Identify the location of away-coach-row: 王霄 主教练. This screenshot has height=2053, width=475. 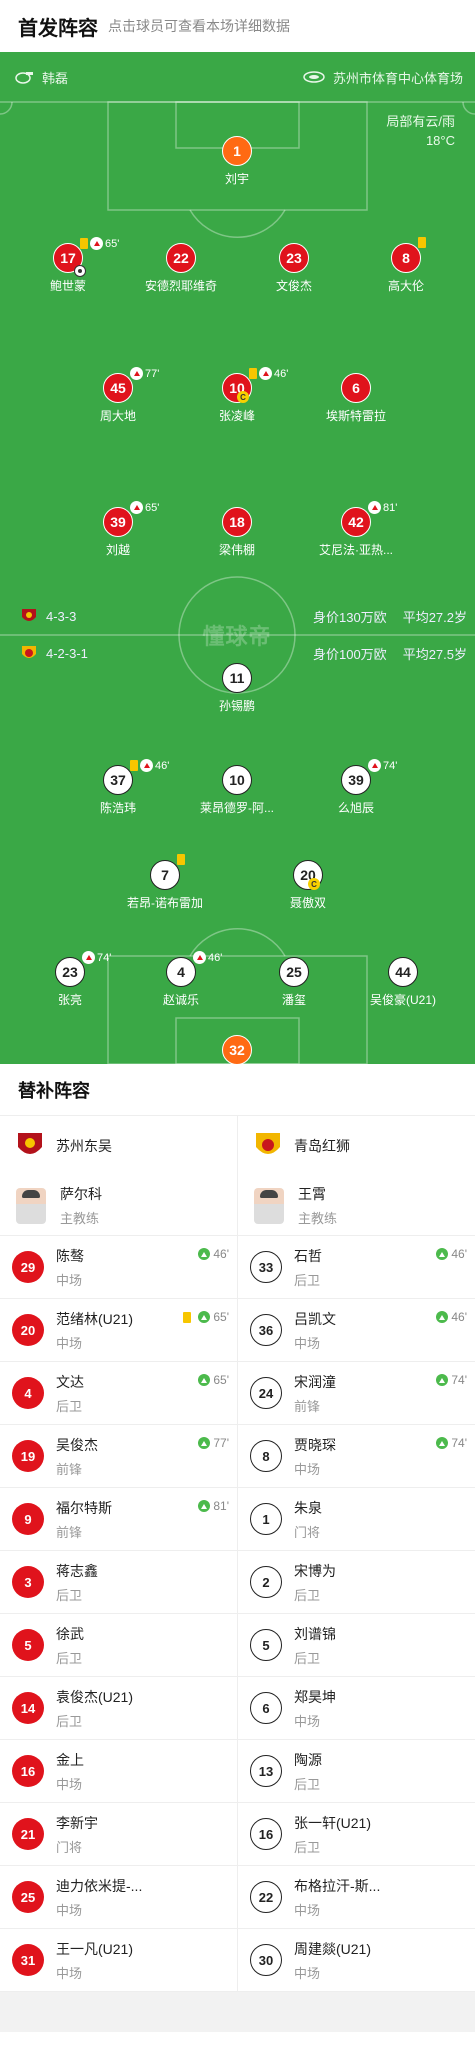
(356, 1206).